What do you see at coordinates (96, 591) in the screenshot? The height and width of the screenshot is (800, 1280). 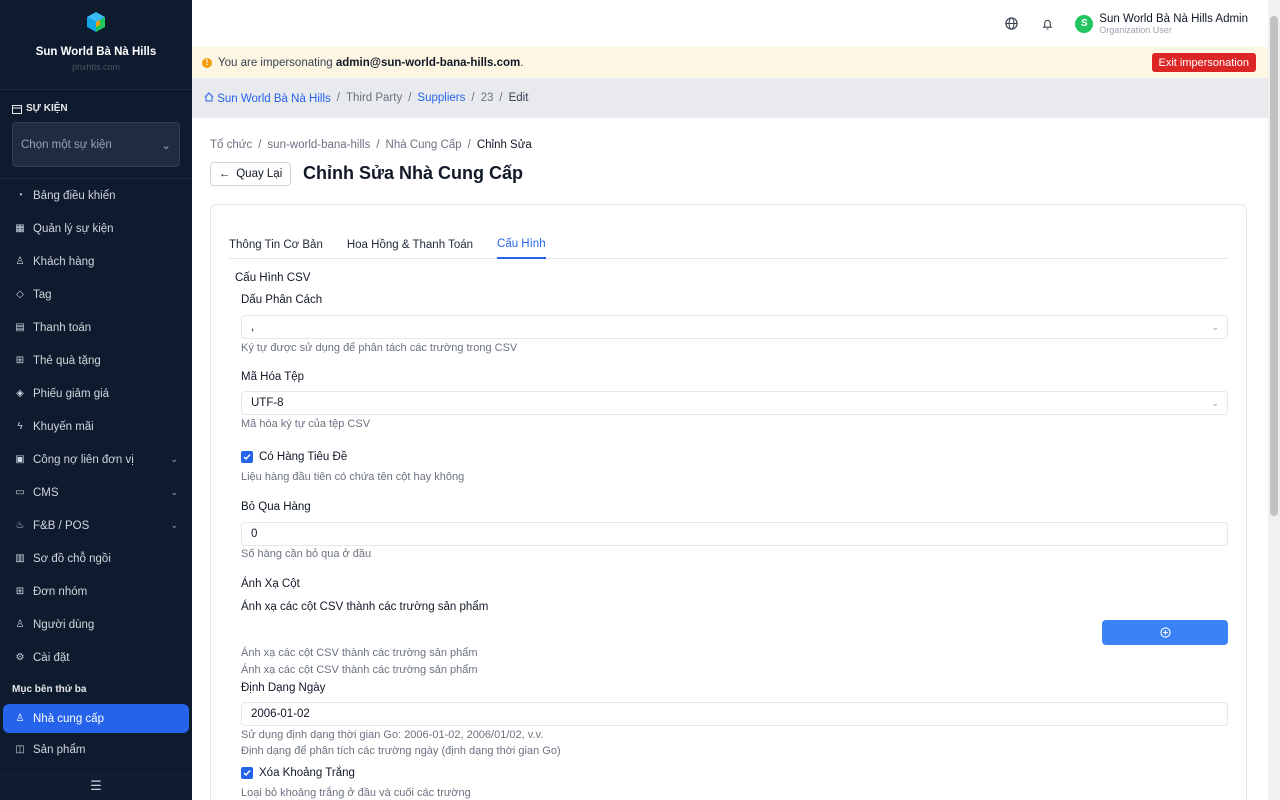 I see `sidebar-item-group-orders: ⊞ Đơn nhóm` at bounding box center [96, 591].